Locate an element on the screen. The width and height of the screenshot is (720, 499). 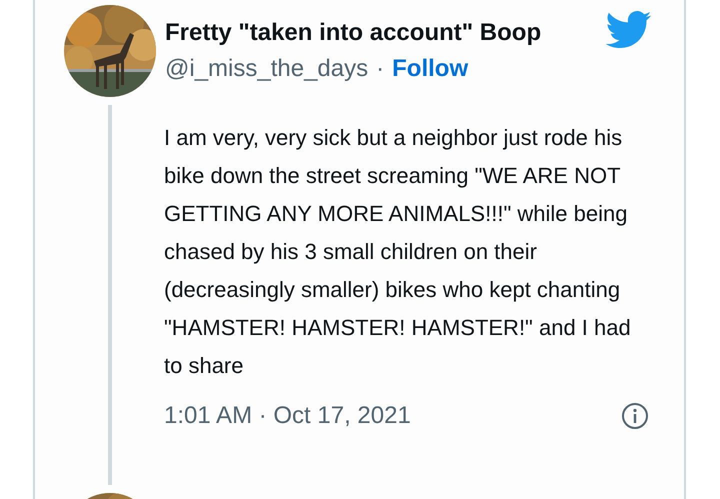
follow-link: Follow is located at coordinates (430, 69).